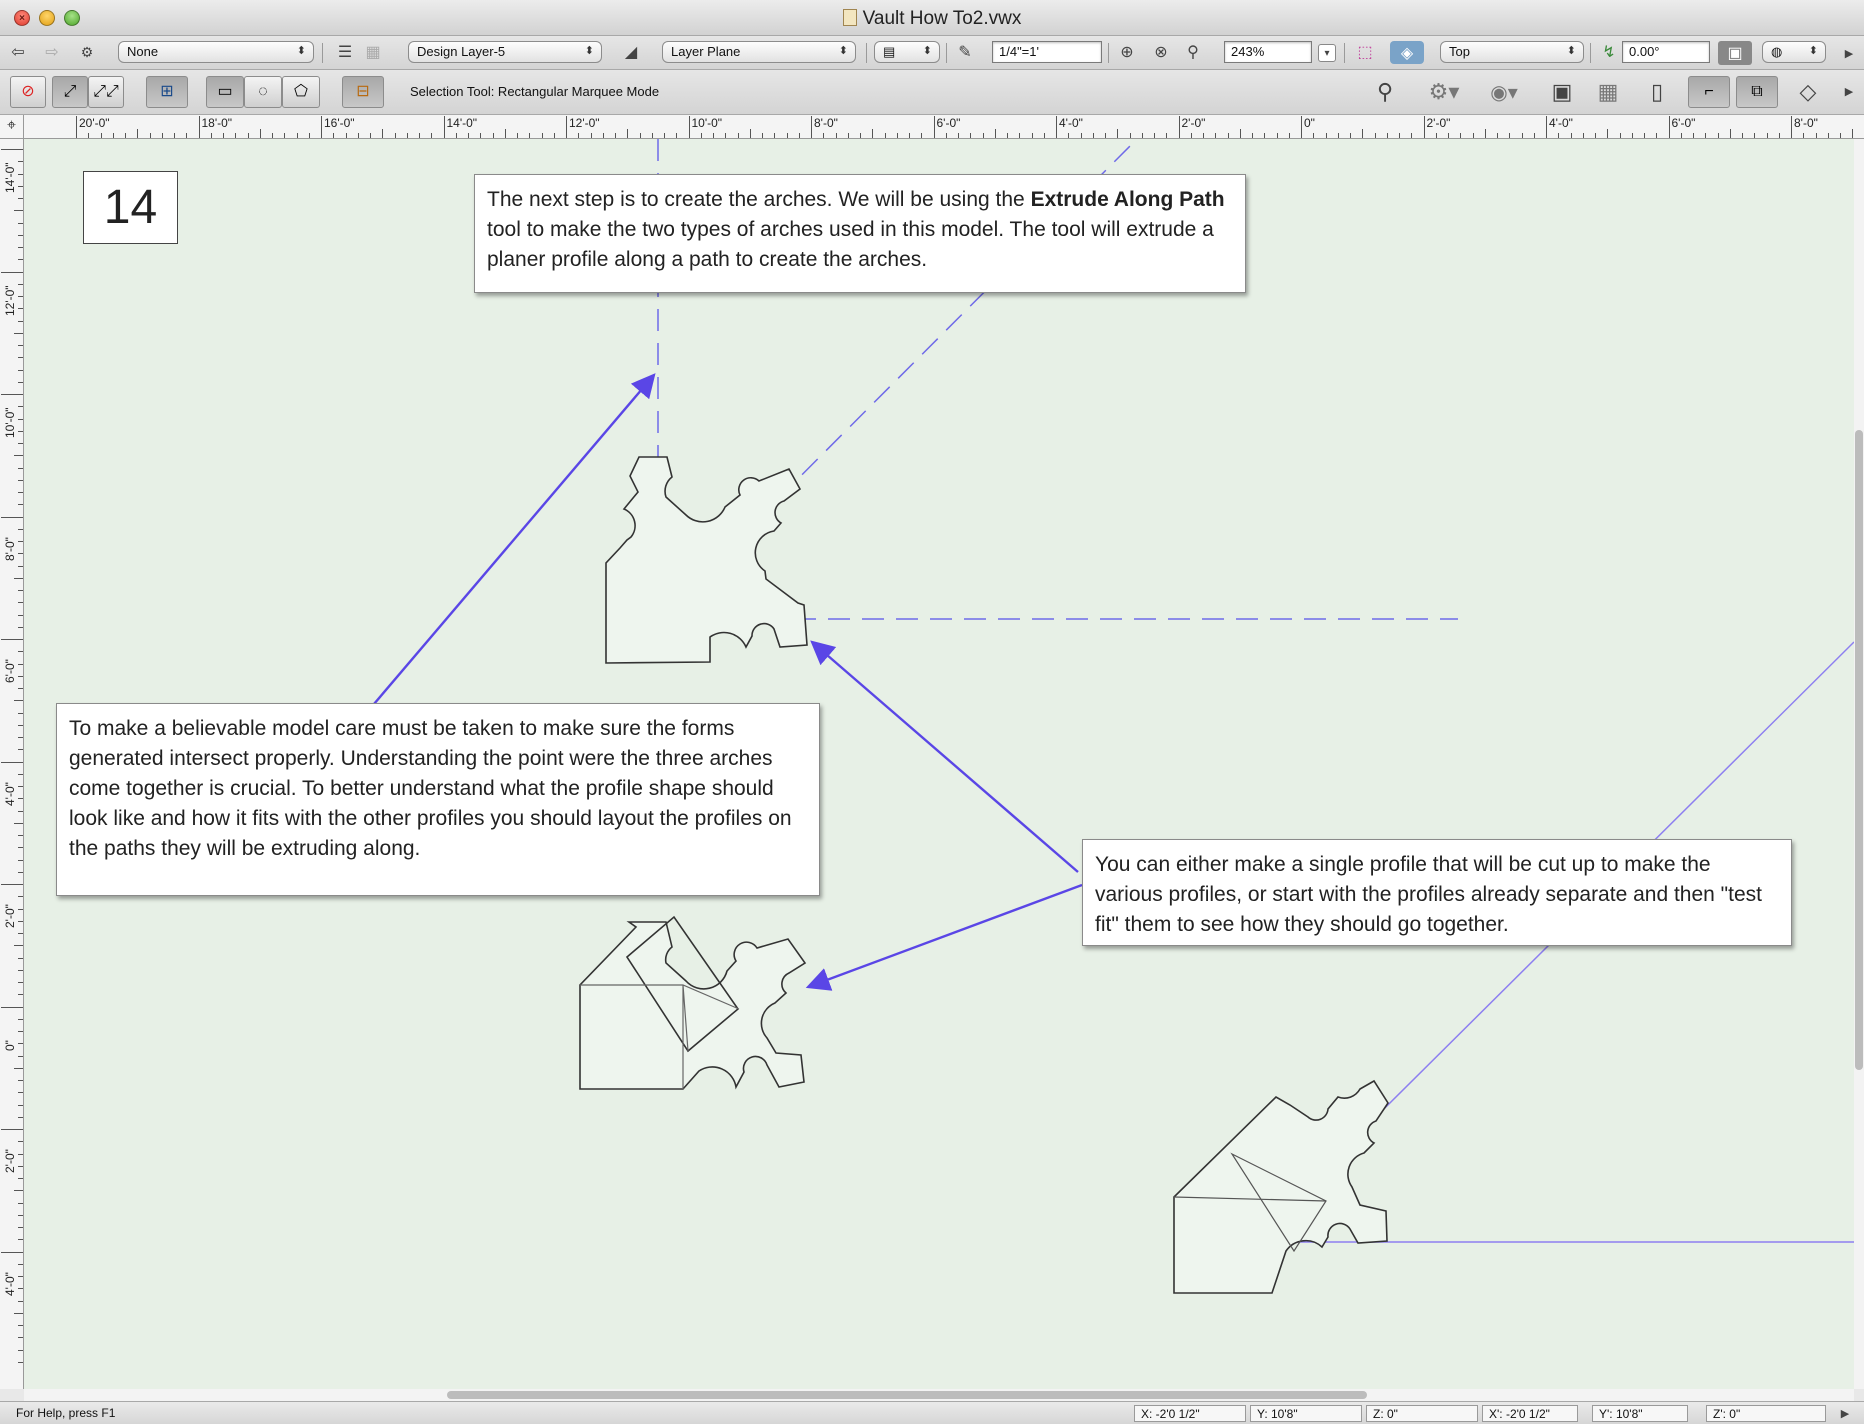 This screenshot has height=1424, width=1864. What do you see at coordinates (1281, 1186) in the screenshot?
I see `arch-profile-bottom-right` at bounding box center [1281, 1186].